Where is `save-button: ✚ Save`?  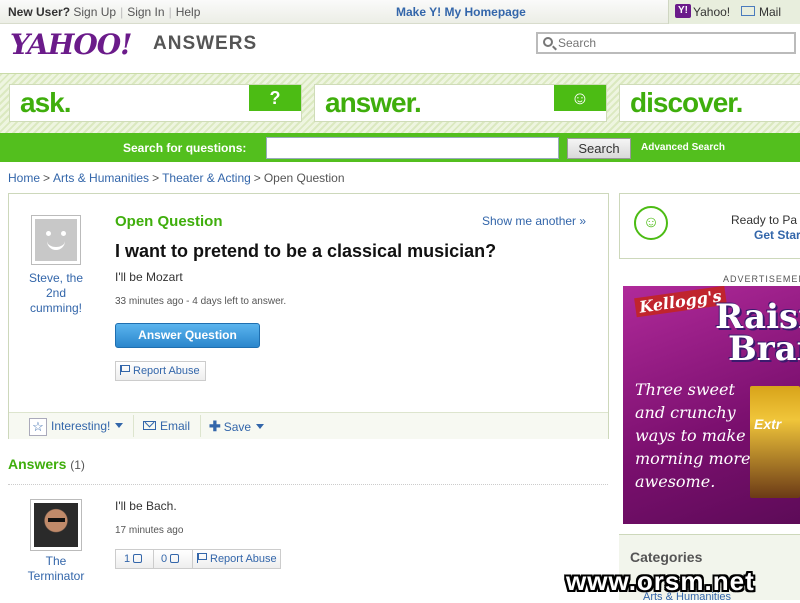 save-button: ✚ Save is located at coordinates (237, 426).